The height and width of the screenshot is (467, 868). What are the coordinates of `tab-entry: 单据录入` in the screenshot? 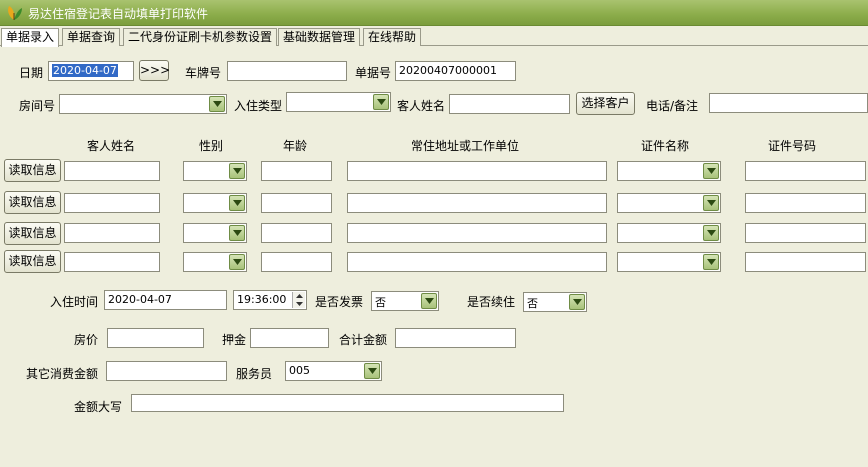 It's located at (30, 37).